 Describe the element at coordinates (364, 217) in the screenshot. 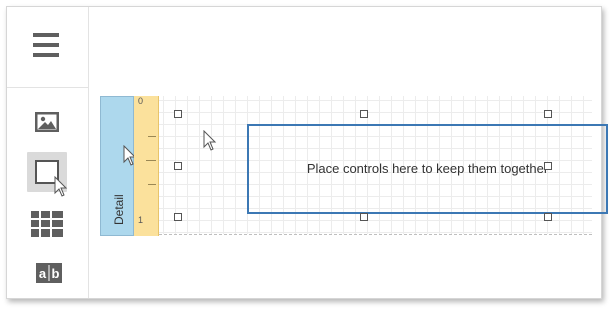

I see `resize-handle-bottom` at that location.